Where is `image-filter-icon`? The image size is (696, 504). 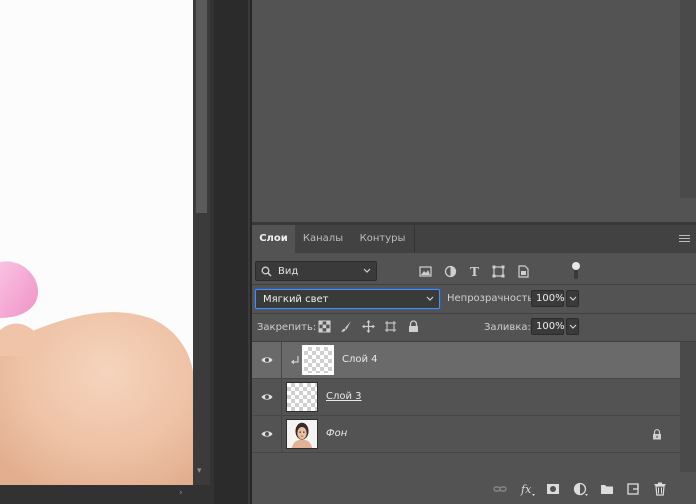
image-filter-icon is located at coordinates (425, 271).